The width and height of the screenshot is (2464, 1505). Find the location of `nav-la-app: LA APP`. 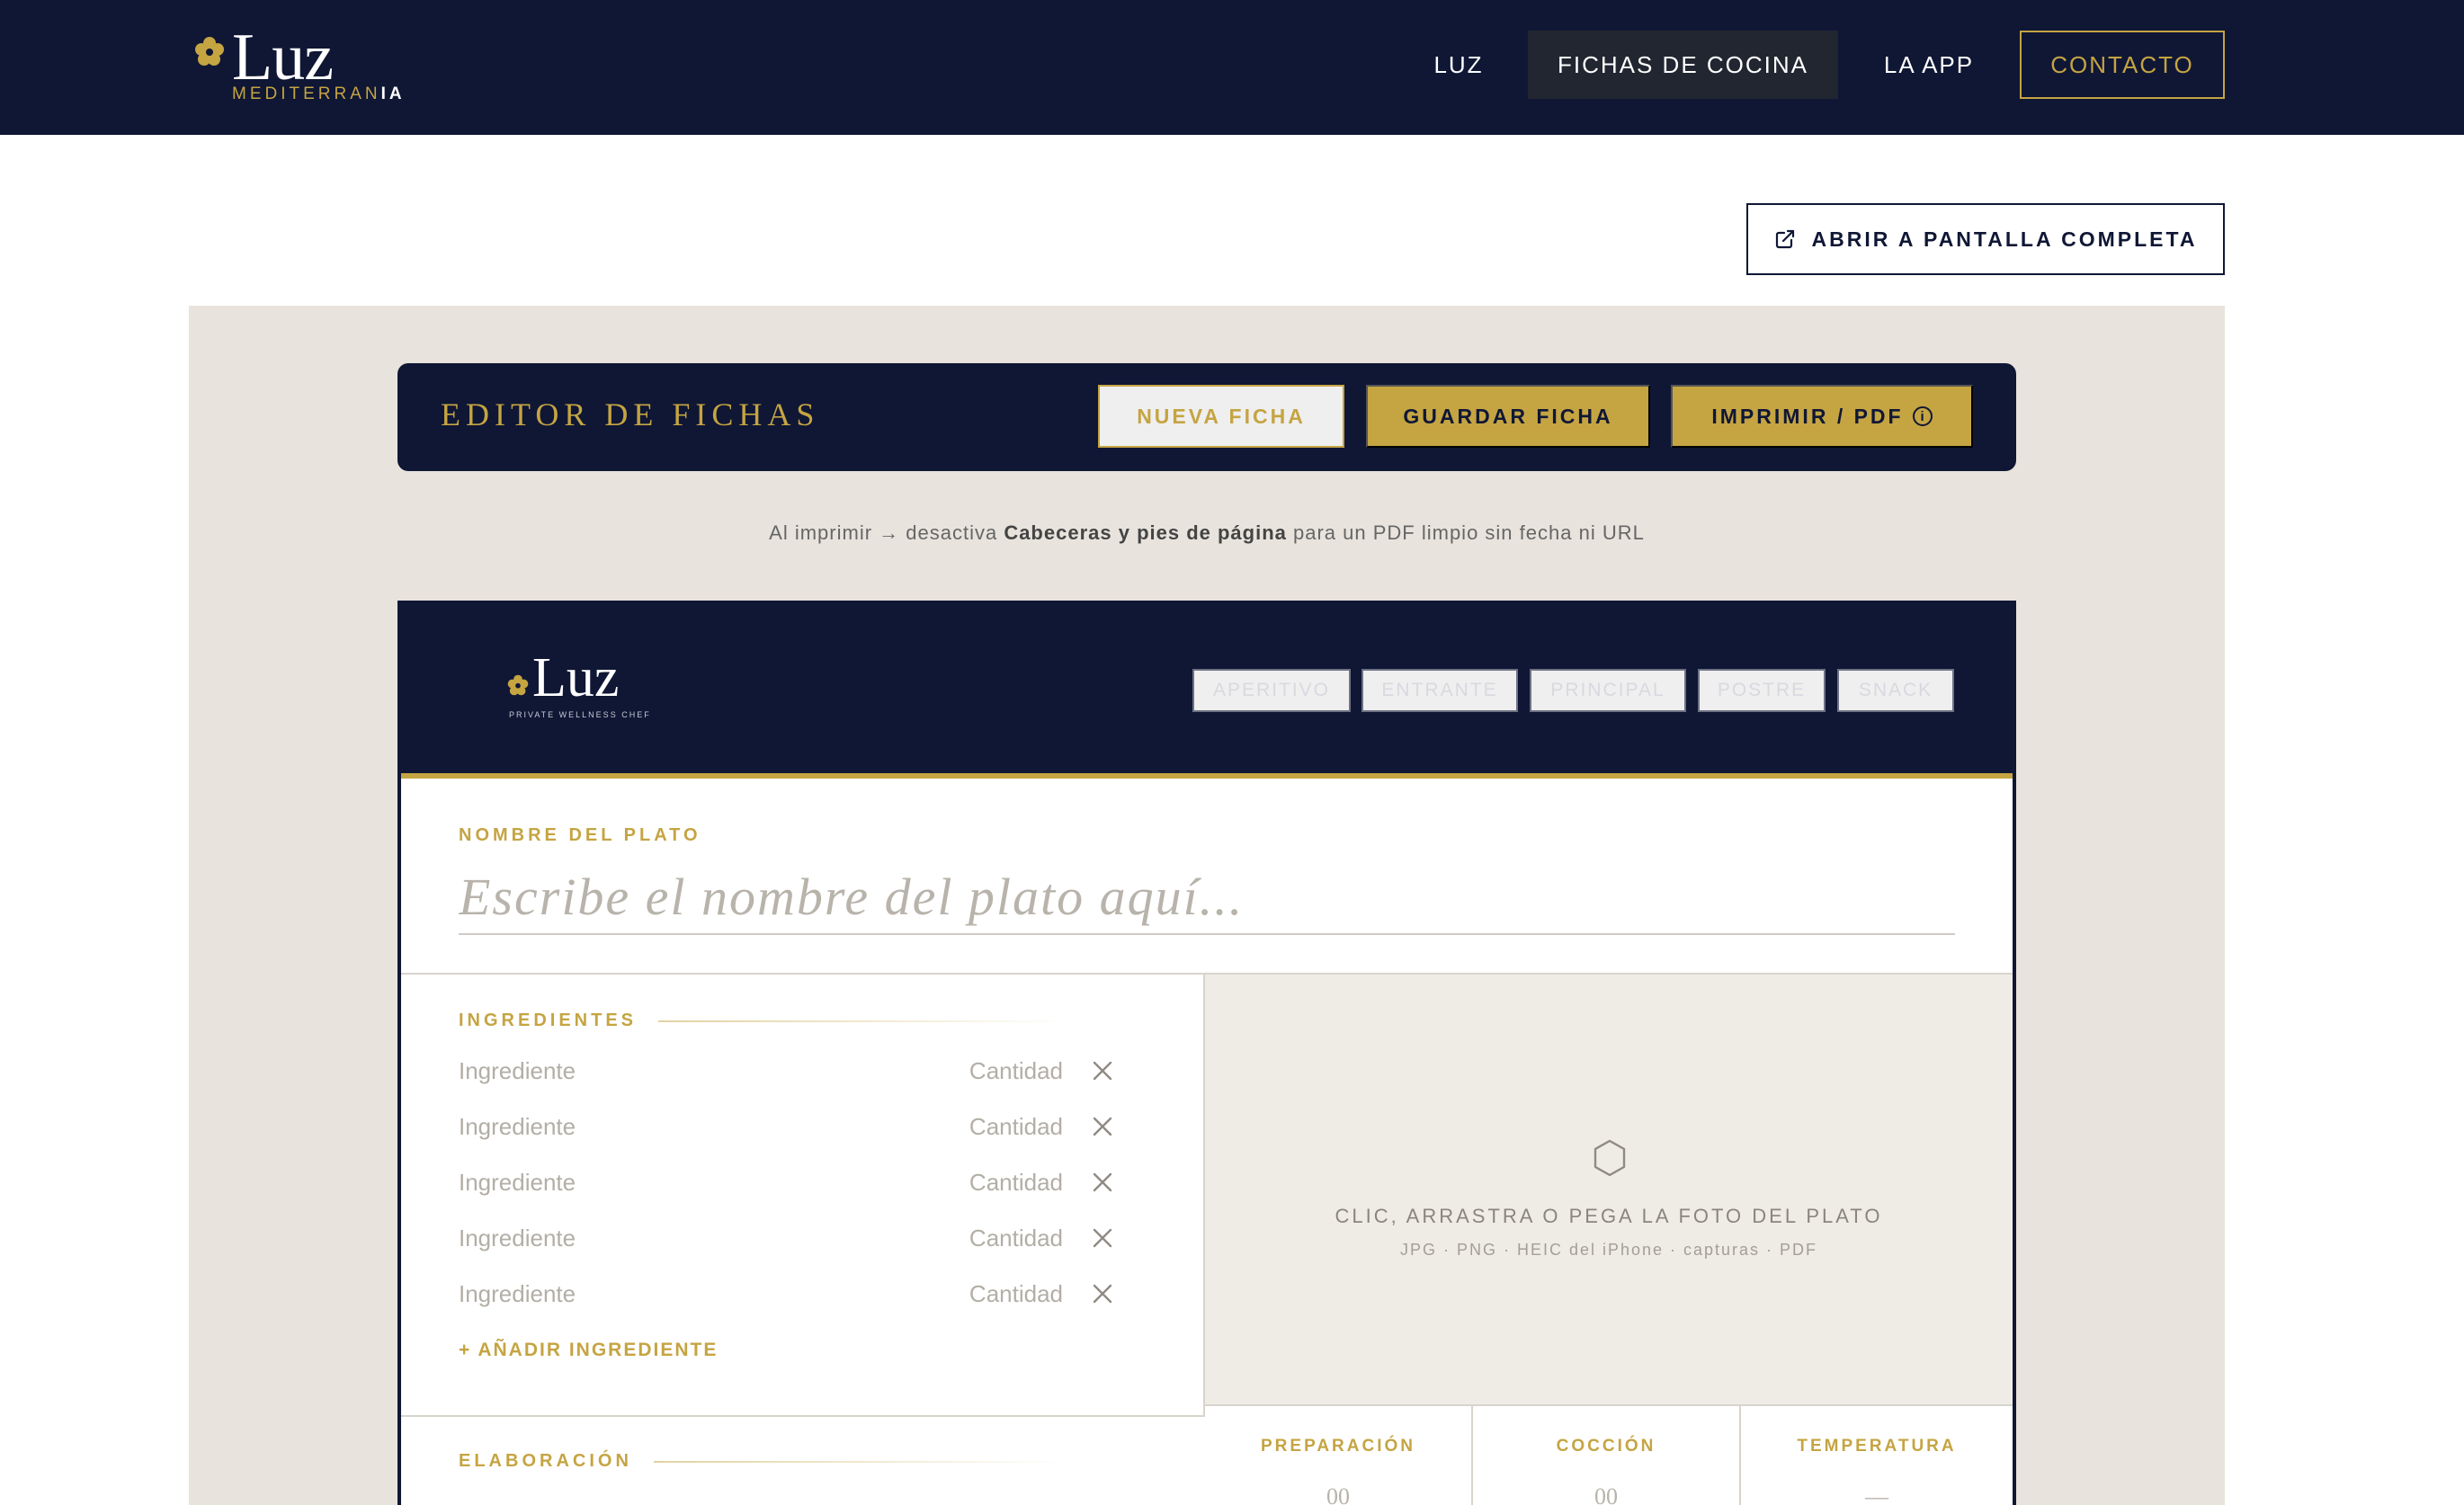

nav-la-app: LA APP is located at coordinates (1928, 65).